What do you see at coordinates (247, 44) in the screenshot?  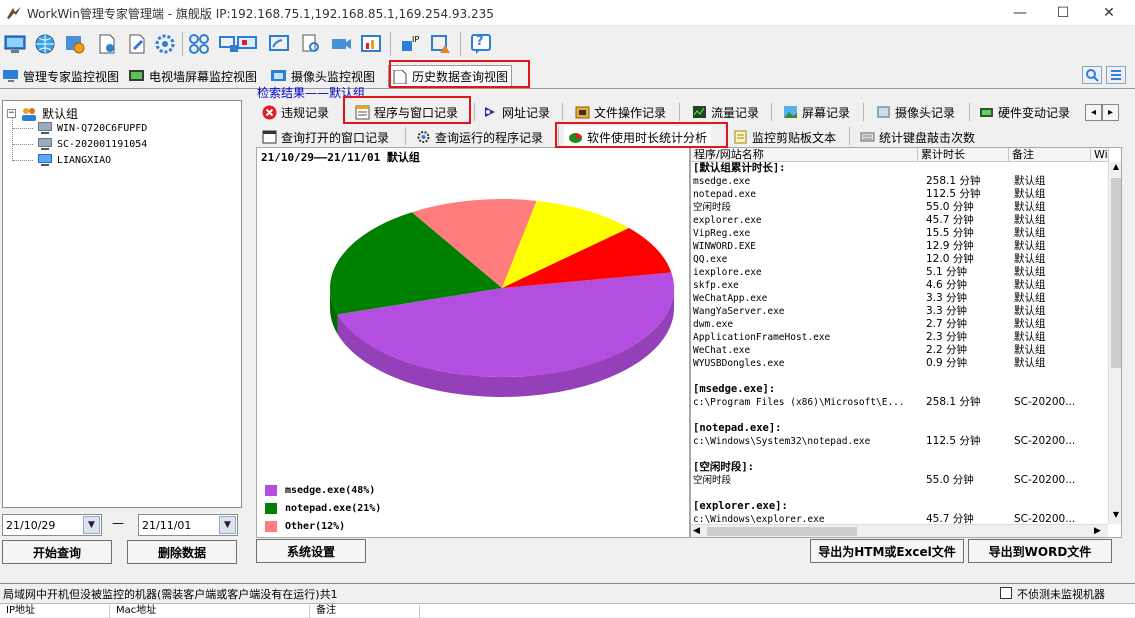 I see `screen-monitor-icon` at bounding box center [247, 44].